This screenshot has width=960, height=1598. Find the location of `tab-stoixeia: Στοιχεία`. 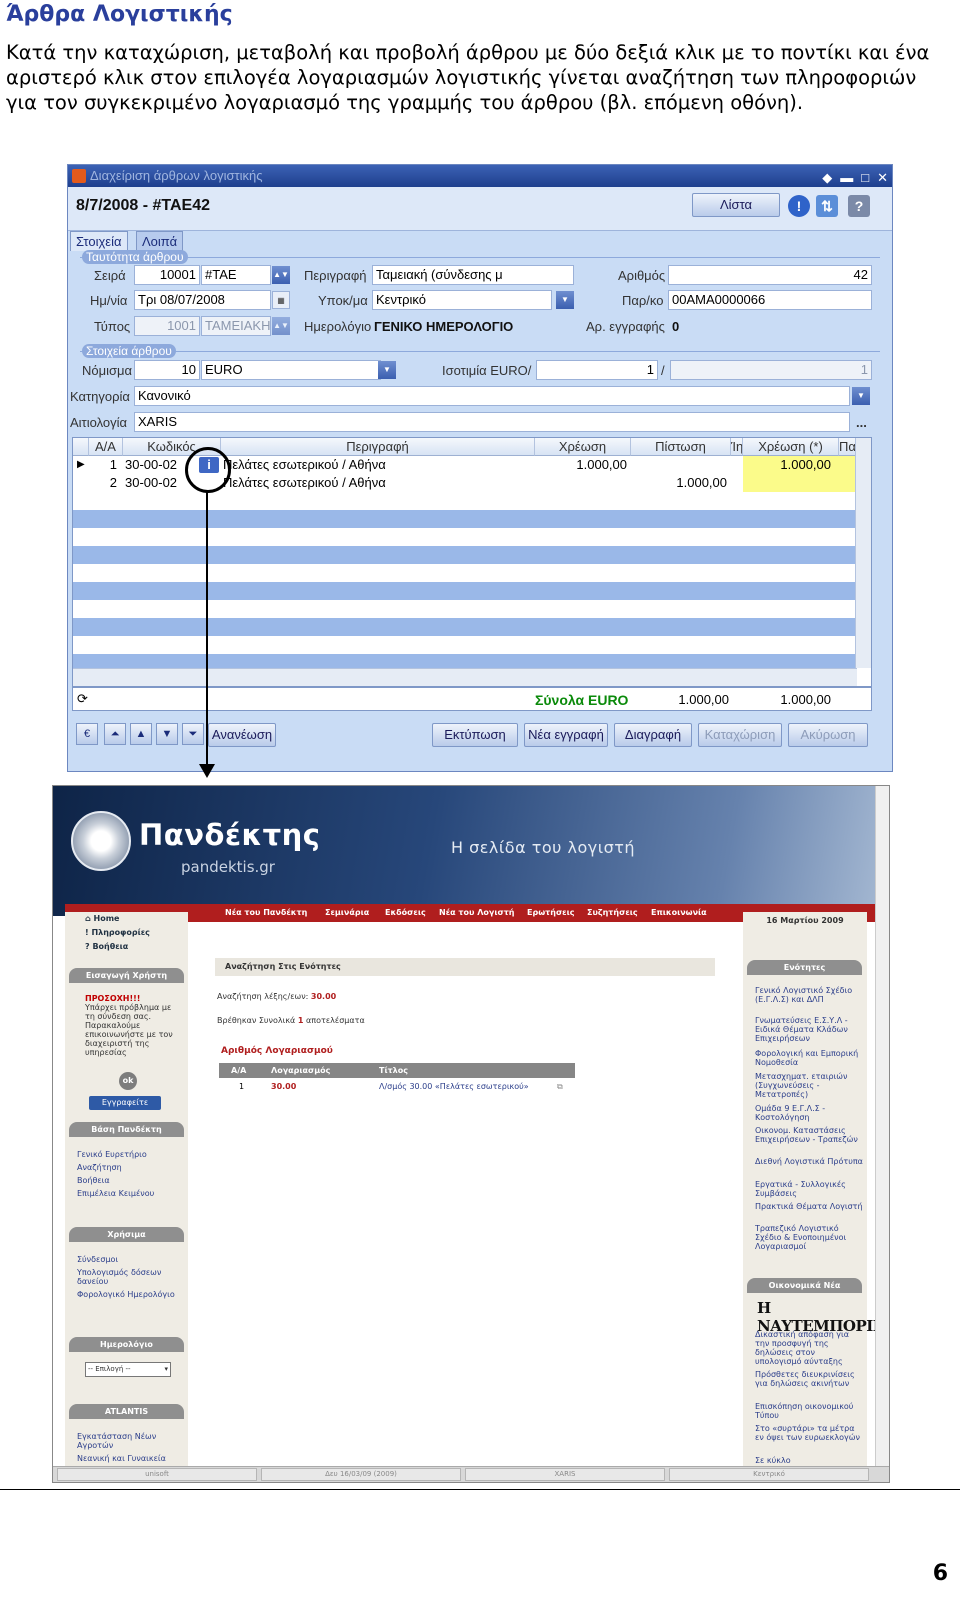

tab-stoixeia: Στοιχεία is located at coordinates (99, 241).